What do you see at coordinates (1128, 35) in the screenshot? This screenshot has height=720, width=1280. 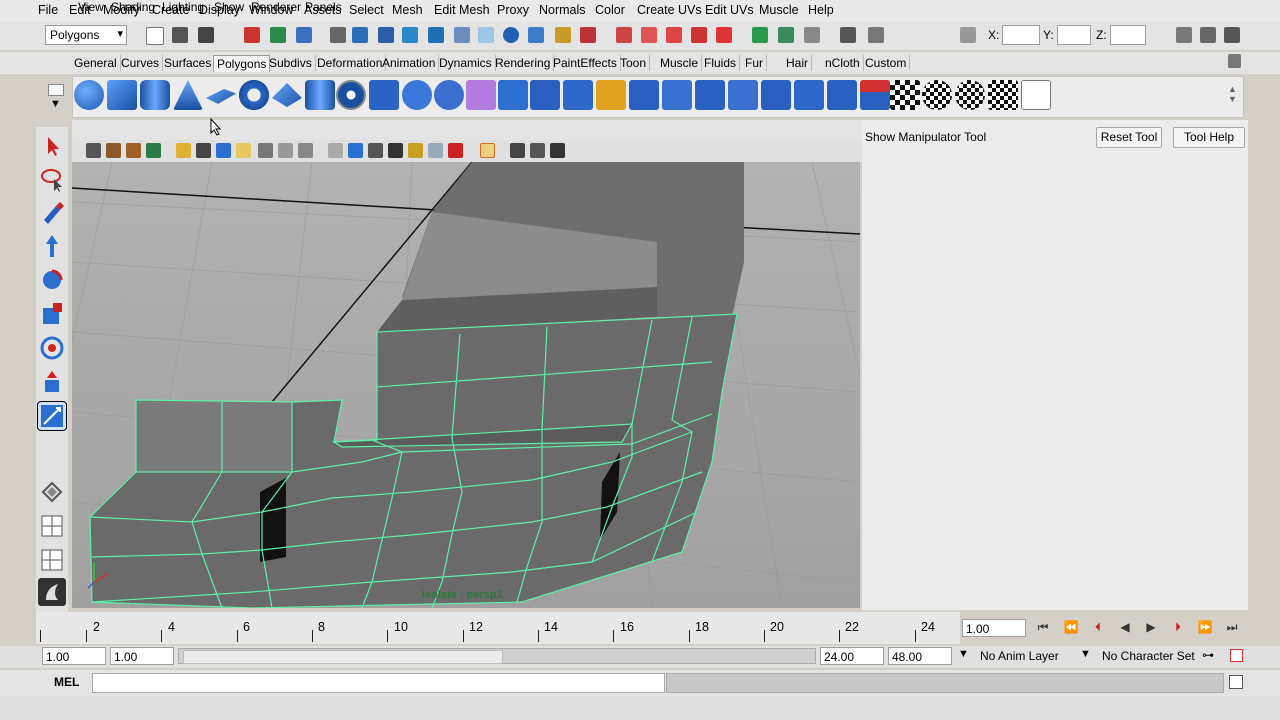 I see `z-field` at bounding box center [1128, 35].